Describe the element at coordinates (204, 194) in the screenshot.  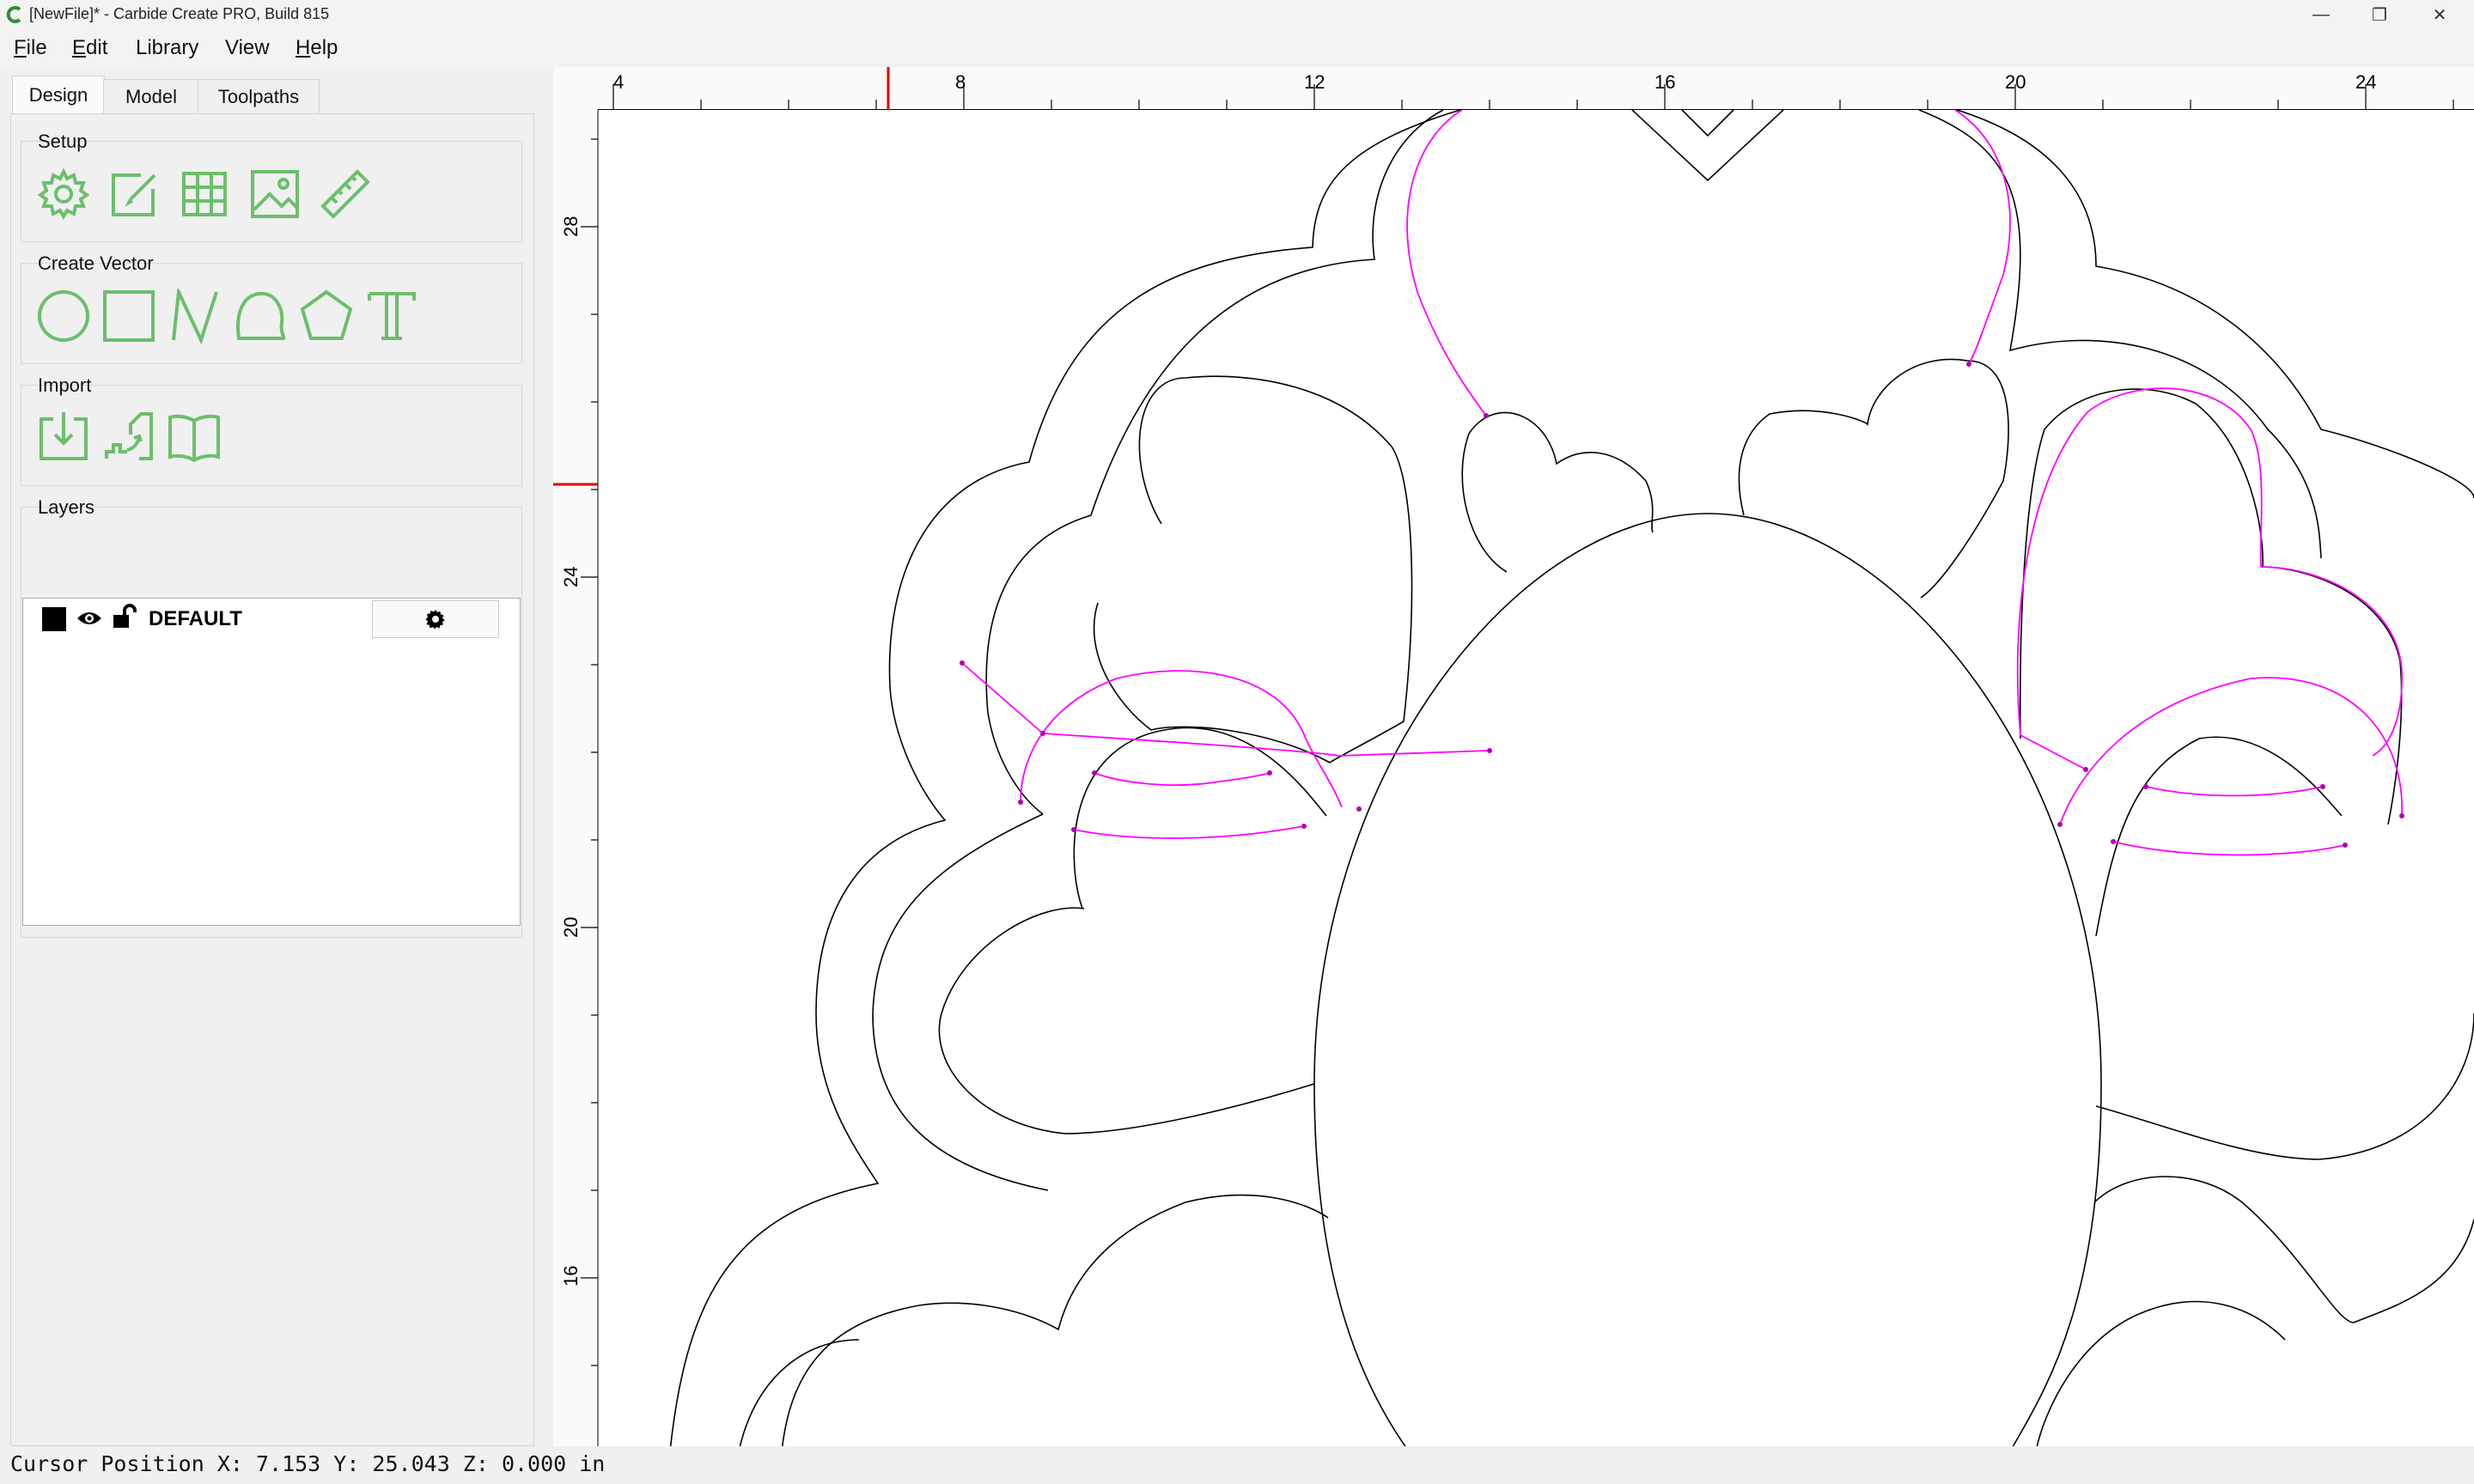
I see `grid-icon` at that location.